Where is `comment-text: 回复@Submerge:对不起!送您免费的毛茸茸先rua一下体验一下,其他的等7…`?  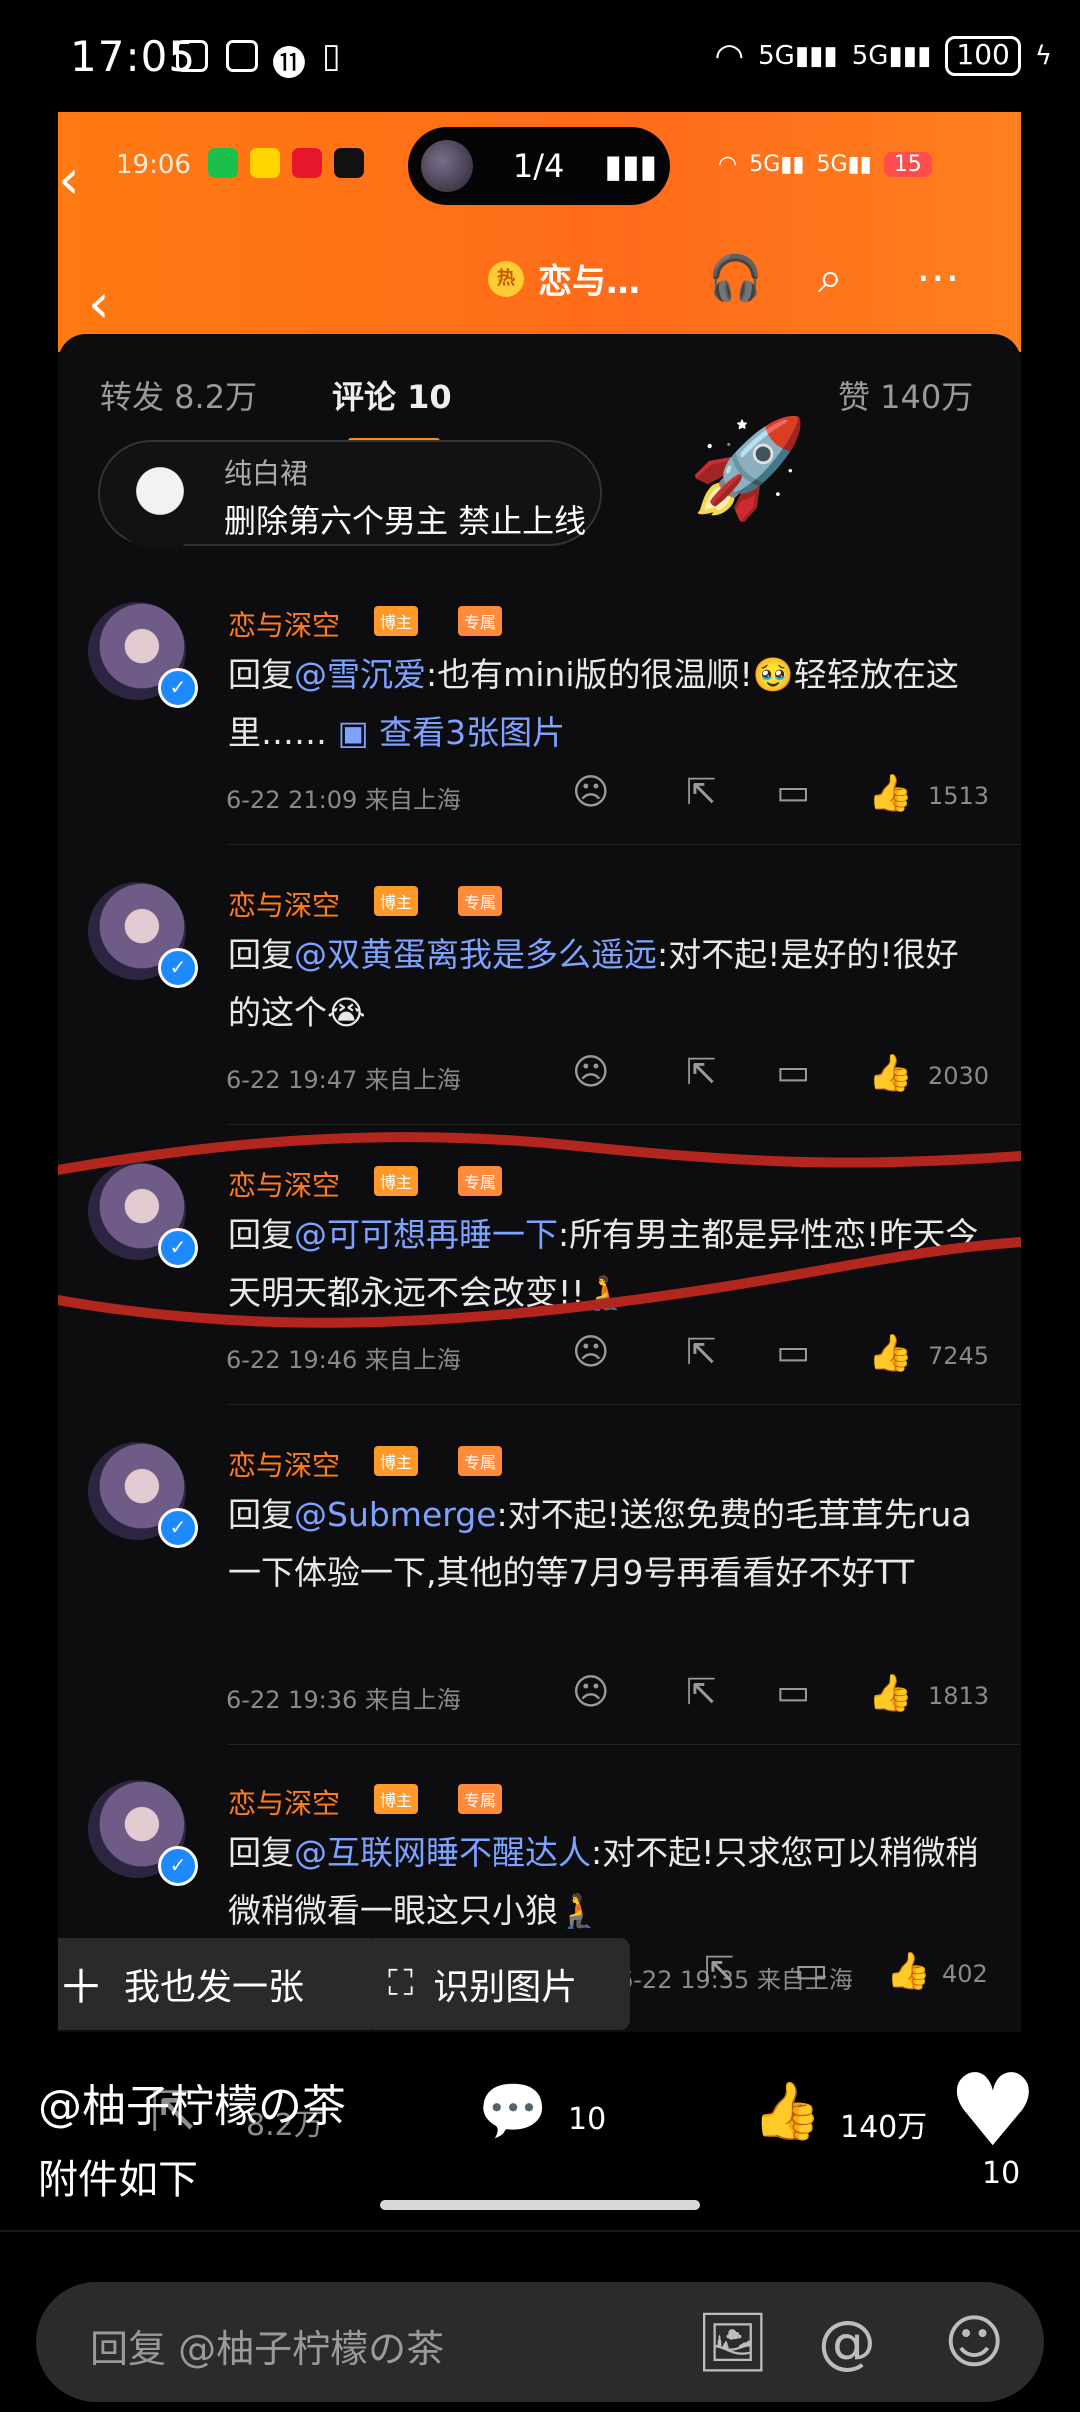 comment-text: 回复@Submerge:对不起!送您免费的毛茸茸先rua一下体验一下,其他的等7… is located at coordinates (608, 1544).